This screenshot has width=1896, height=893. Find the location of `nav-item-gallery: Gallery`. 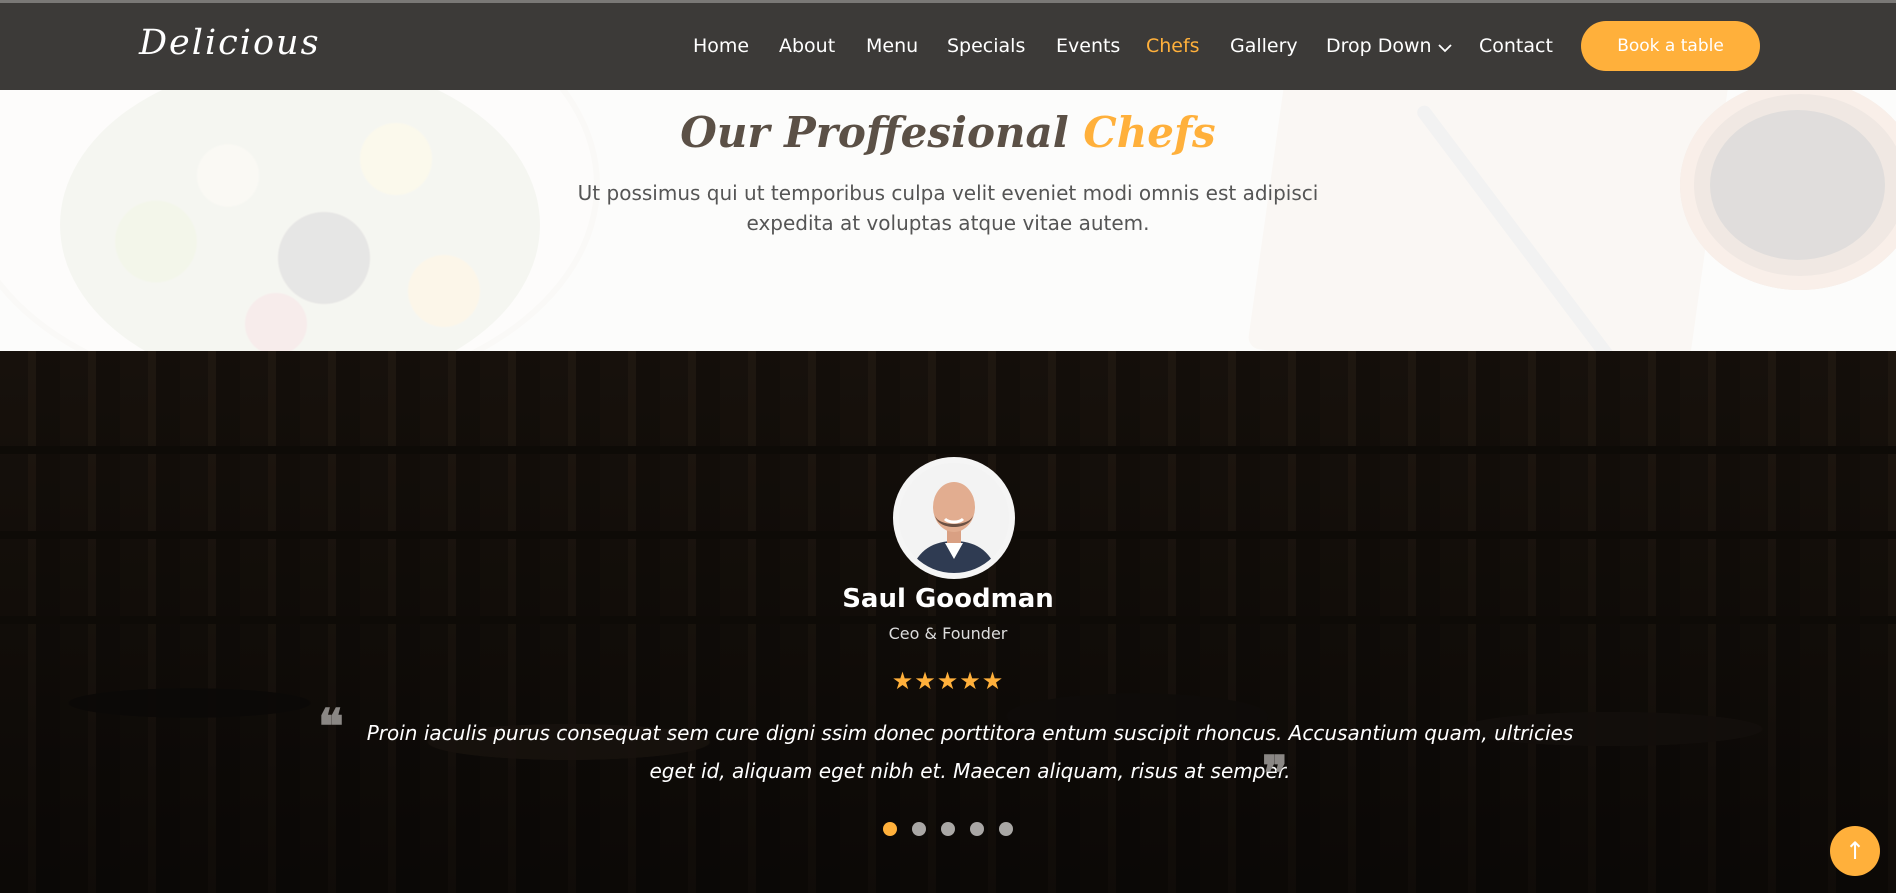

nav-item-gallery: Gallery is located at coordinates (1264, 46).